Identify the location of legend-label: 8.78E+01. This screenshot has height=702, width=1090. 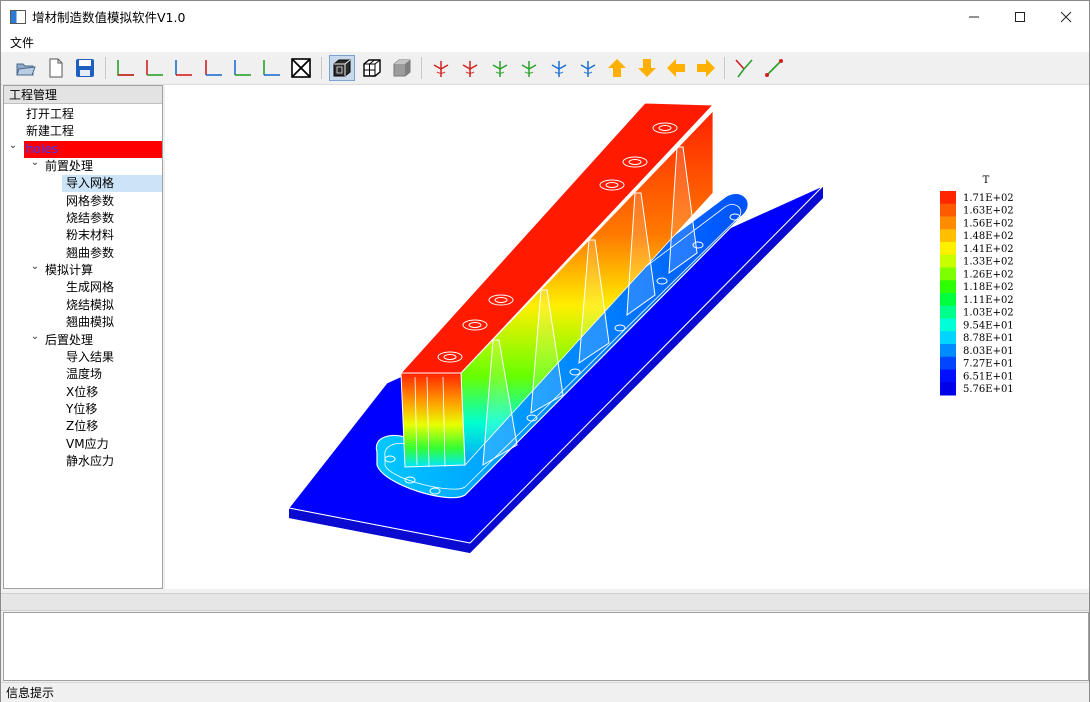
(988, 338).